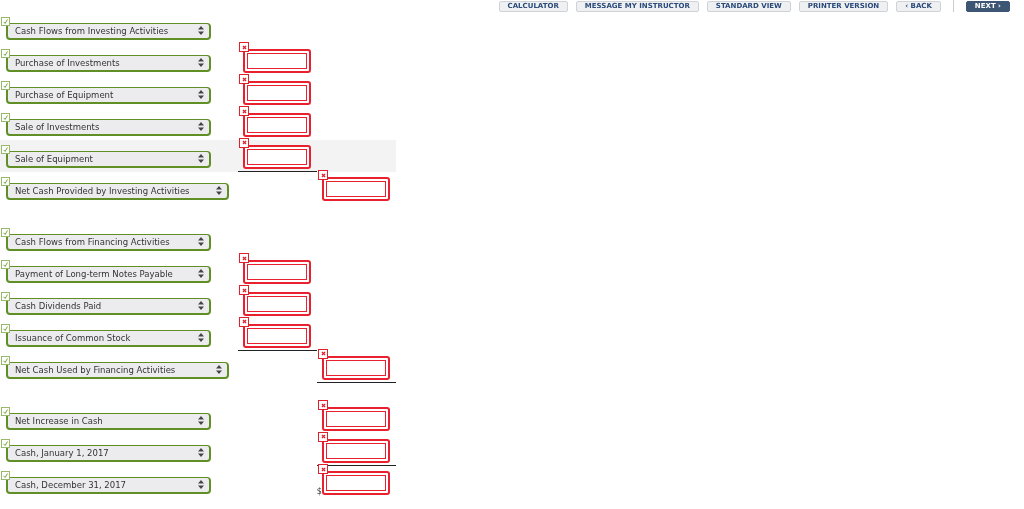  Describe the element at coordinates (108, 306) in the screenshot. I see `dropdown-select: Cash Dividends Paid` at that location.